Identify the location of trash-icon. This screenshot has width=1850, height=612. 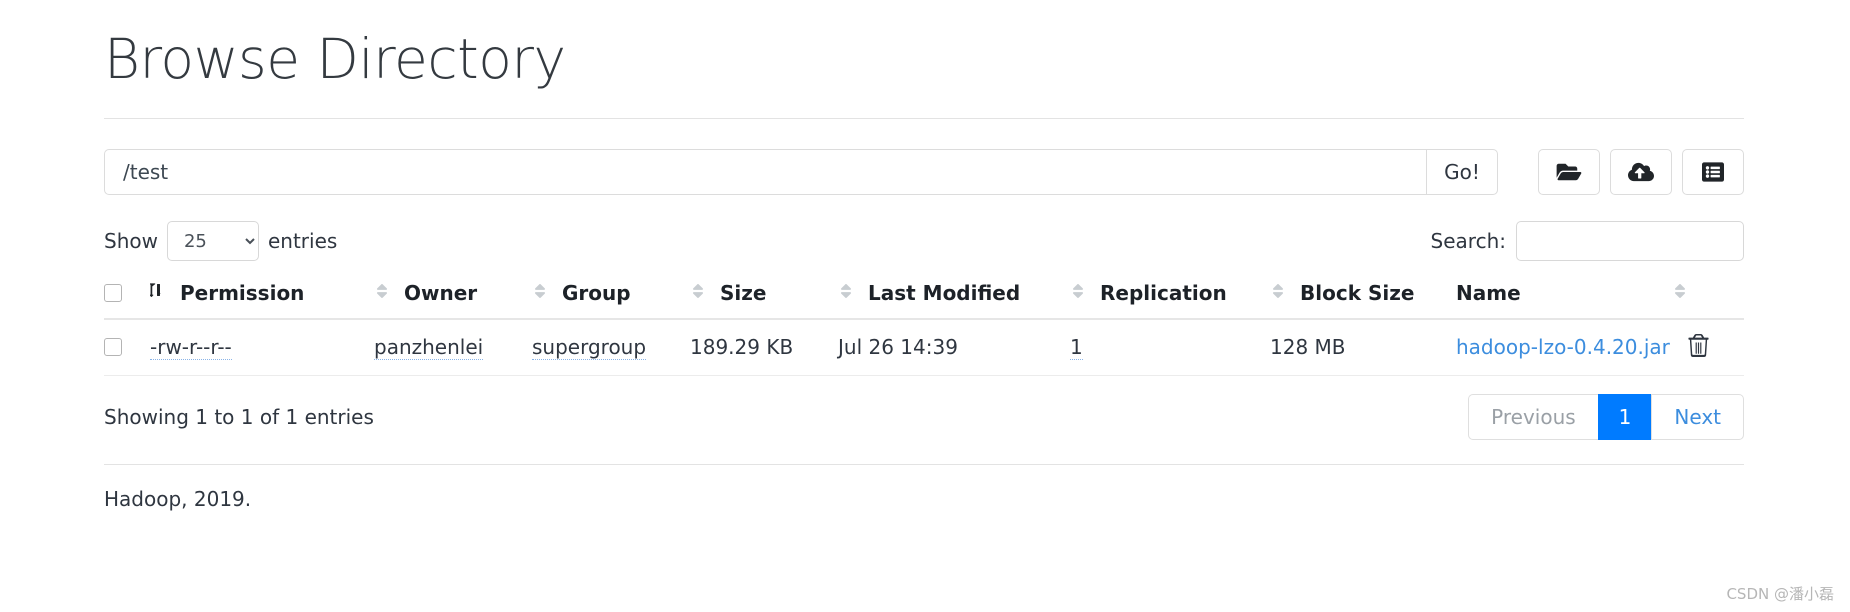
(1698, 347).